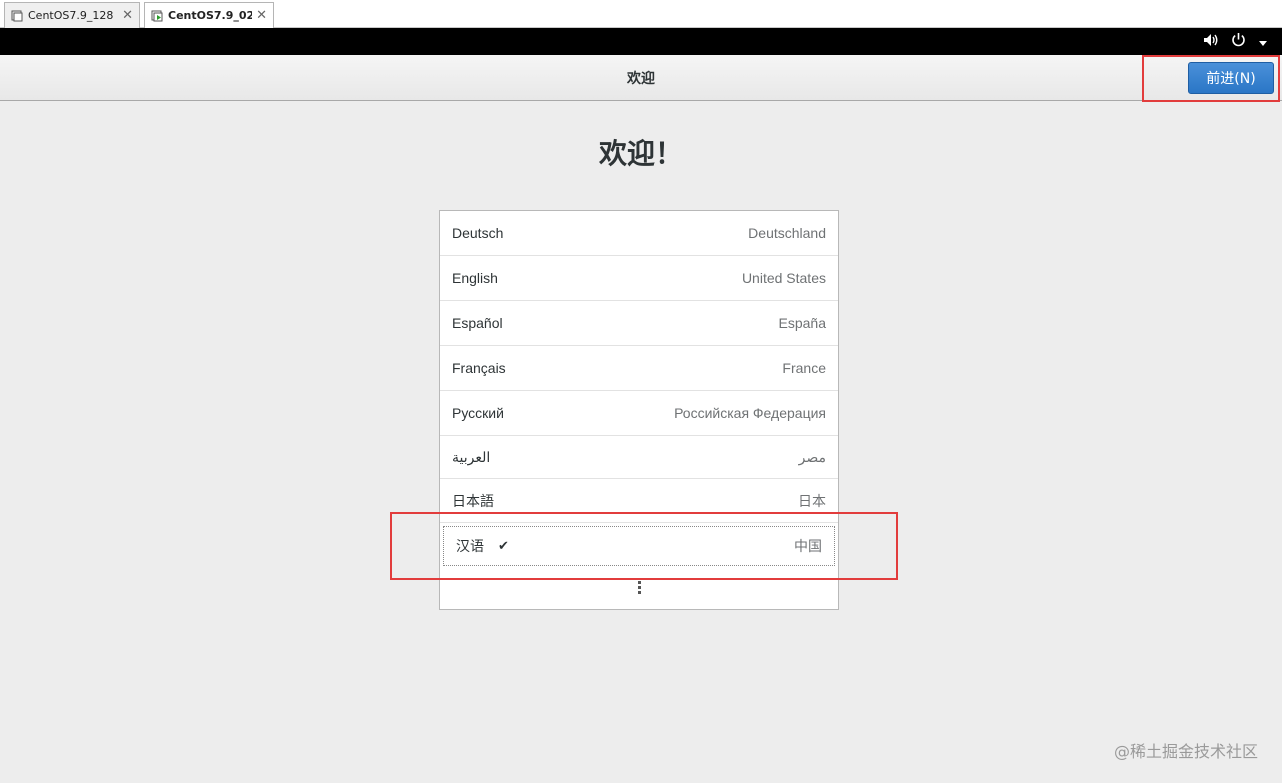 The height and width of the screenshot is (783, 1282). I want to click on more-languages-icon, so click(639, 588).